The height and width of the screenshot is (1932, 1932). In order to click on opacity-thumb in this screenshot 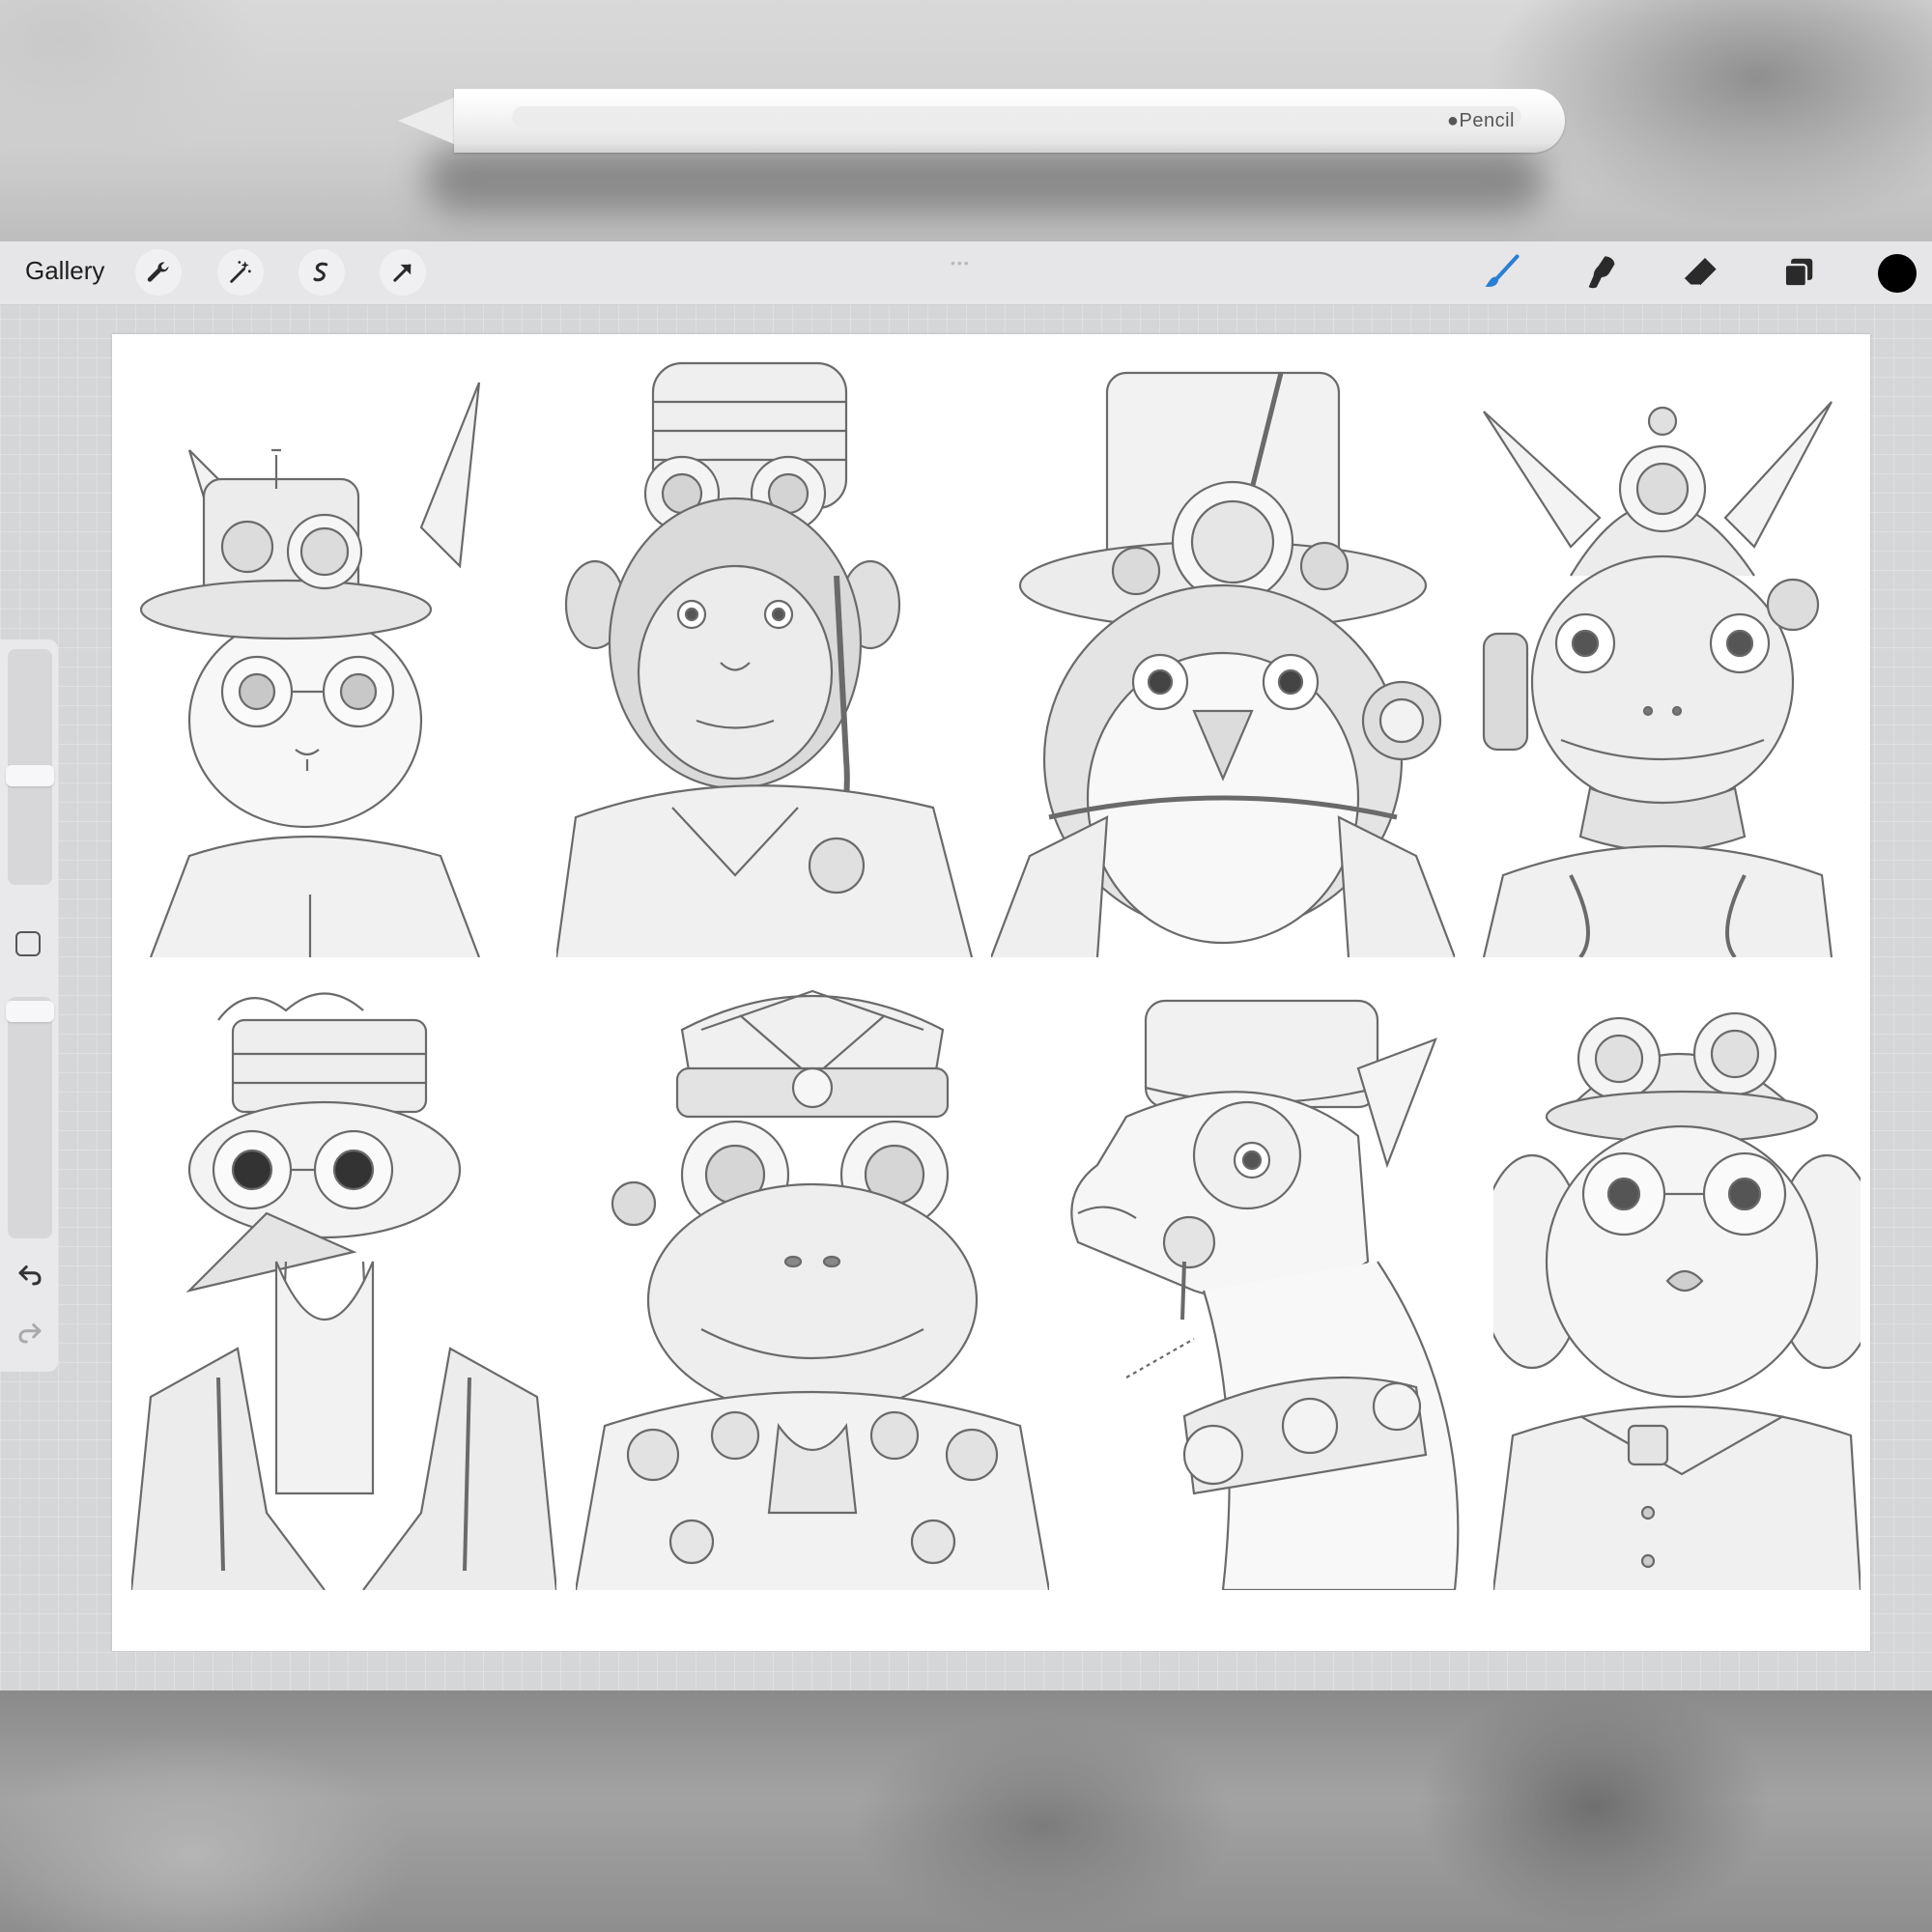, I will do `click(30, 1011)`.